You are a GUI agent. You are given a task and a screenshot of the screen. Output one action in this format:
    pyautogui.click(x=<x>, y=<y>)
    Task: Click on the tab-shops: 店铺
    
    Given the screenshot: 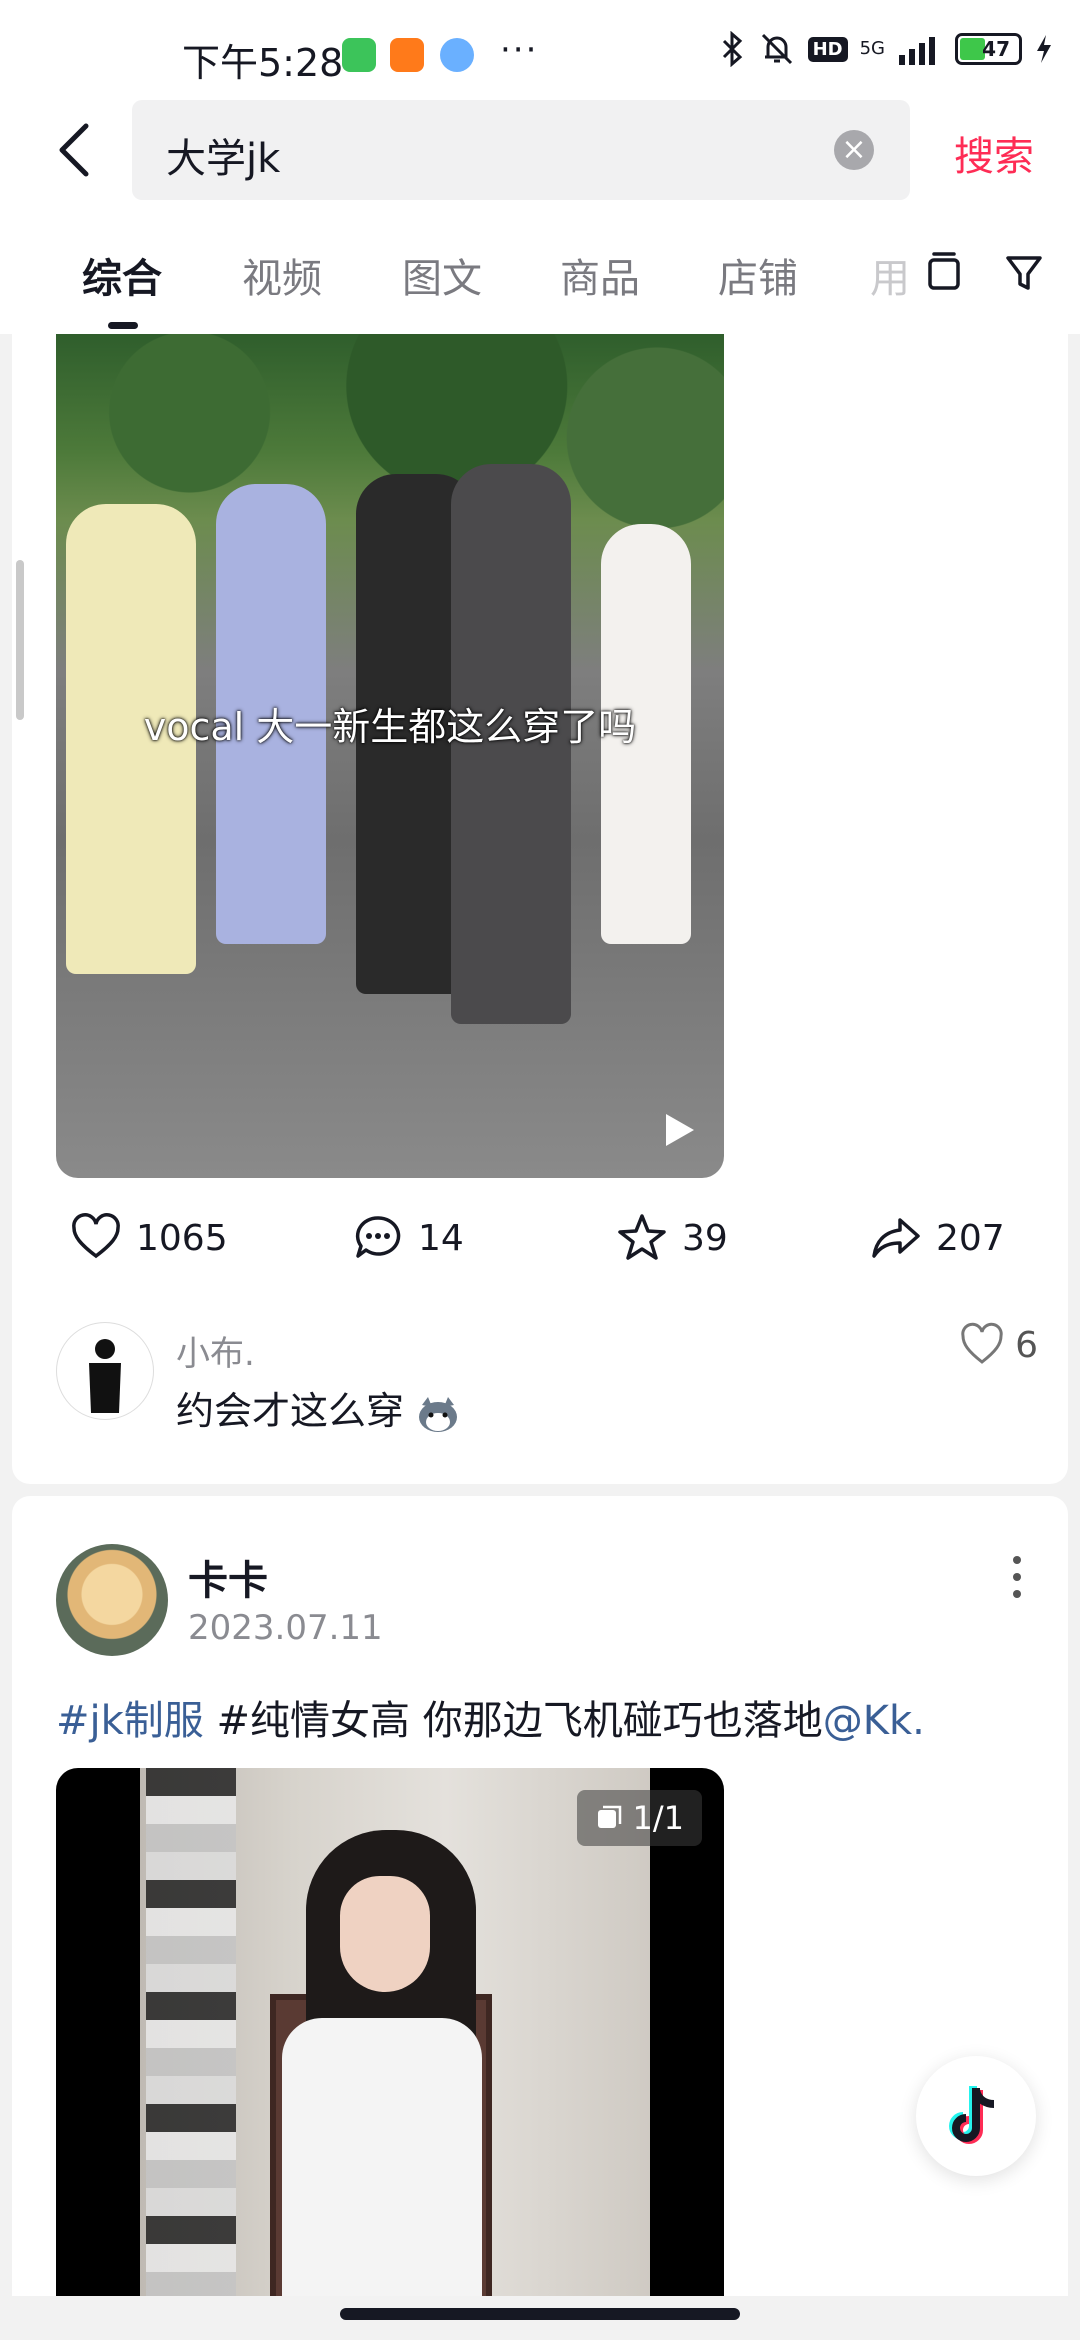 What is the action you would take?
    pyautogui.click(x=758, y=275)
    